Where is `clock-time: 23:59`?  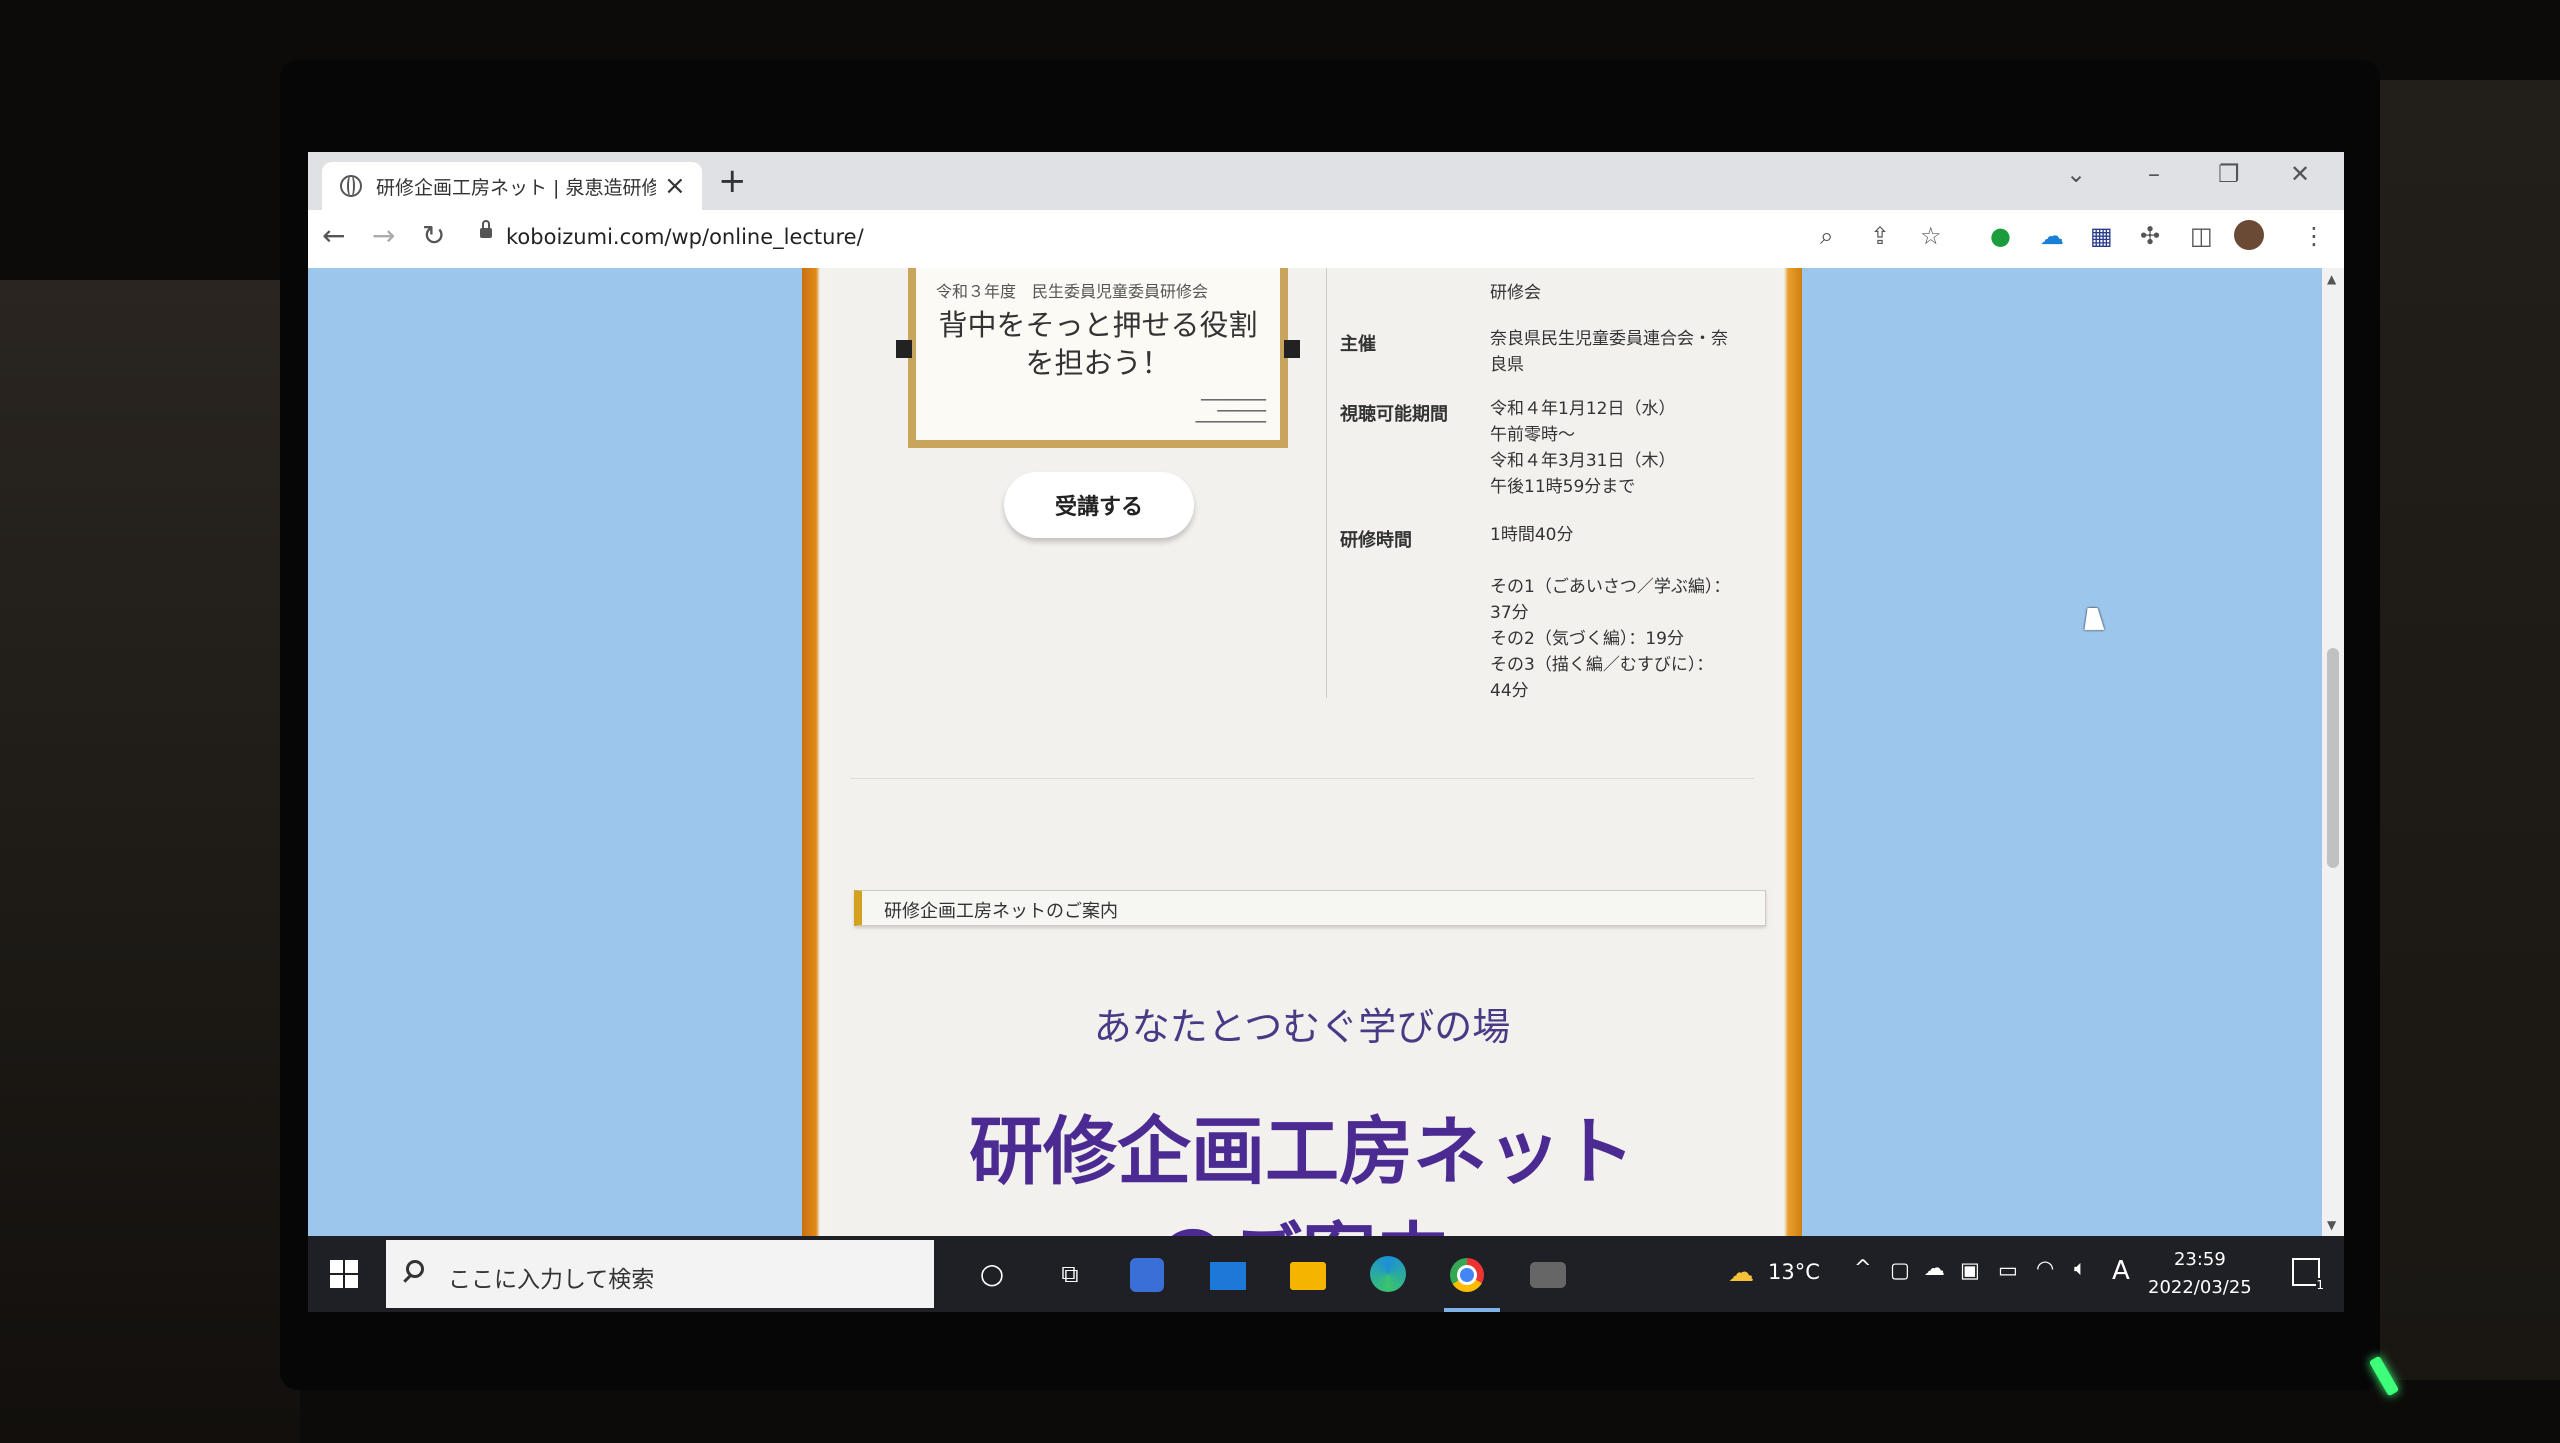
clock-time: 23:59 is located at coordinates (2199, 1259).